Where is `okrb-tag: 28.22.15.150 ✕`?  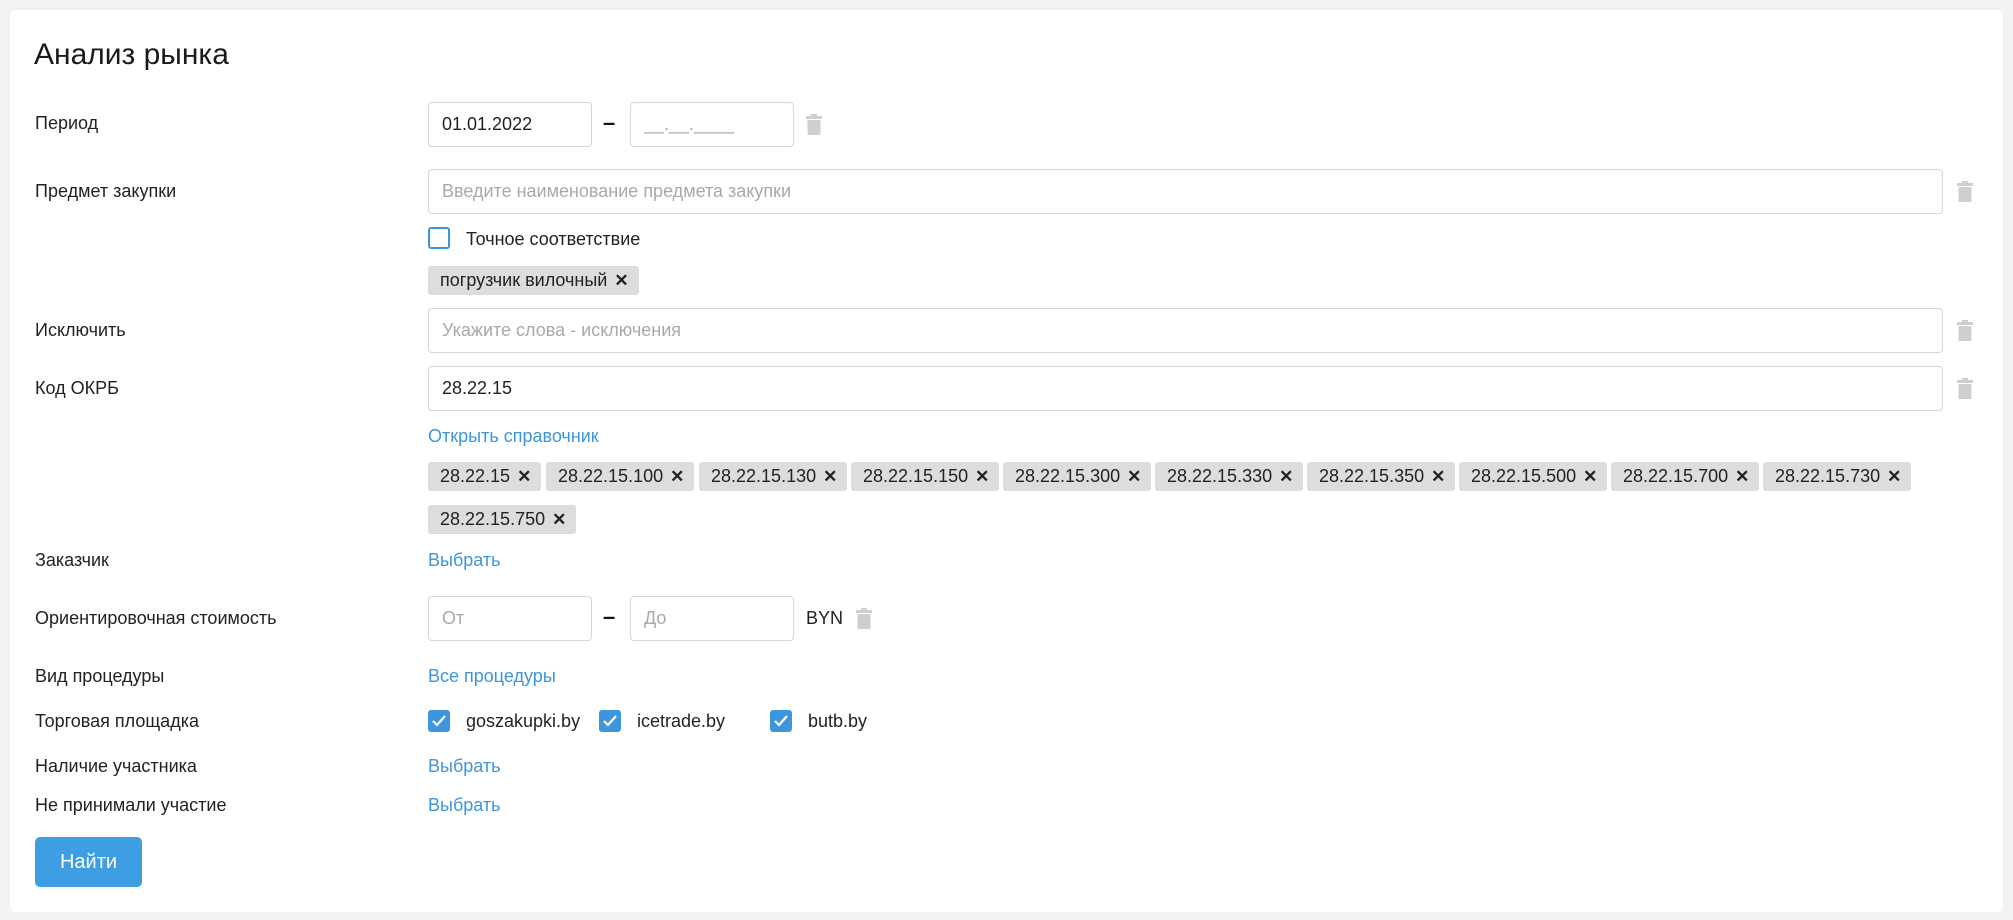
okrb-tag: 28.22.15.150 ✕ is located at coordinates (925, 476).